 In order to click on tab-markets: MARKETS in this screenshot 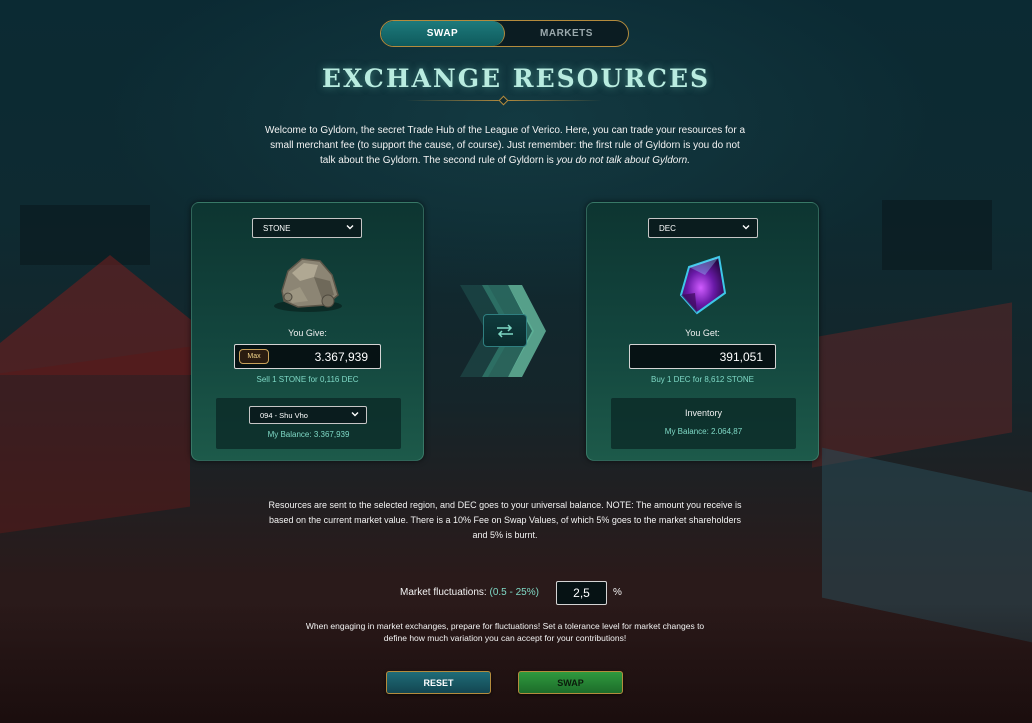, I will do `click(566, 33)`.